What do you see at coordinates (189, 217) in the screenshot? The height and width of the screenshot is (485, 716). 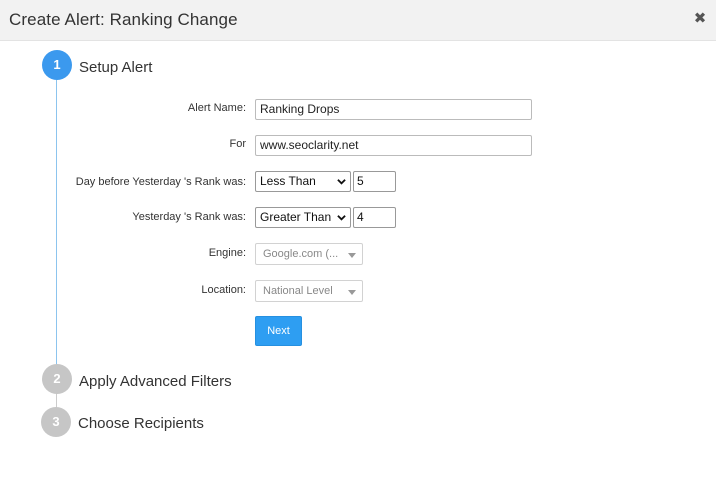 I see `yesterday-rank-label: Yesterday 's Rank was:` at bounding box center [189, 217].